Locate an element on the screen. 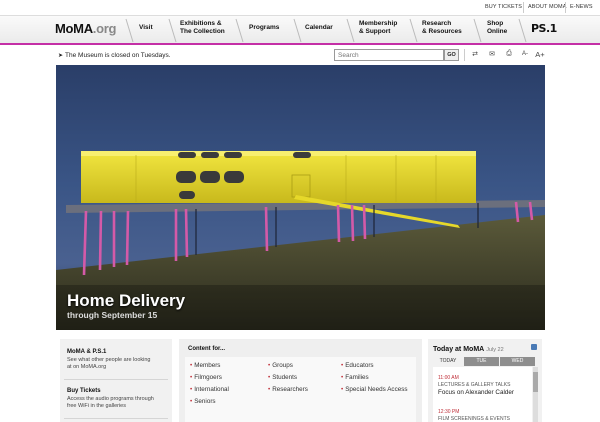  ps1-logo: PS.1 is located at coordinates (544, 28).